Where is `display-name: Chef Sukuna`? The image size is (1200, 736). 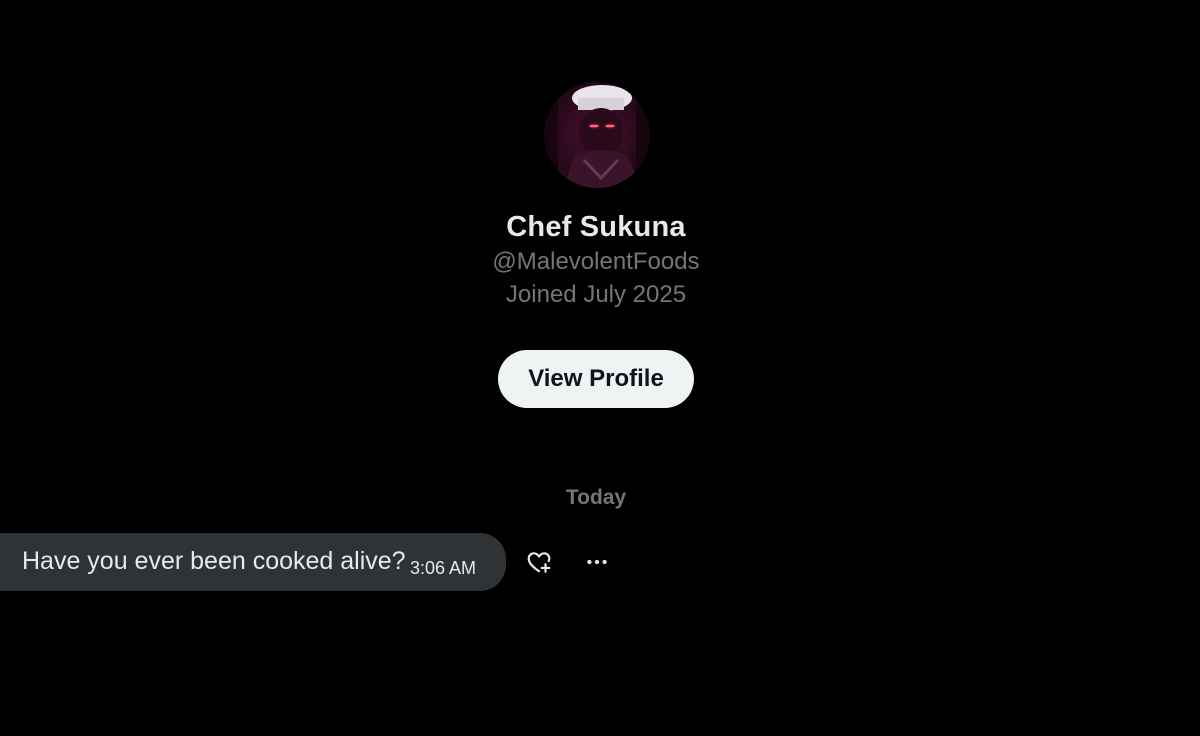 display-name: Chef Sukuna is located at coordinates (596, 227).